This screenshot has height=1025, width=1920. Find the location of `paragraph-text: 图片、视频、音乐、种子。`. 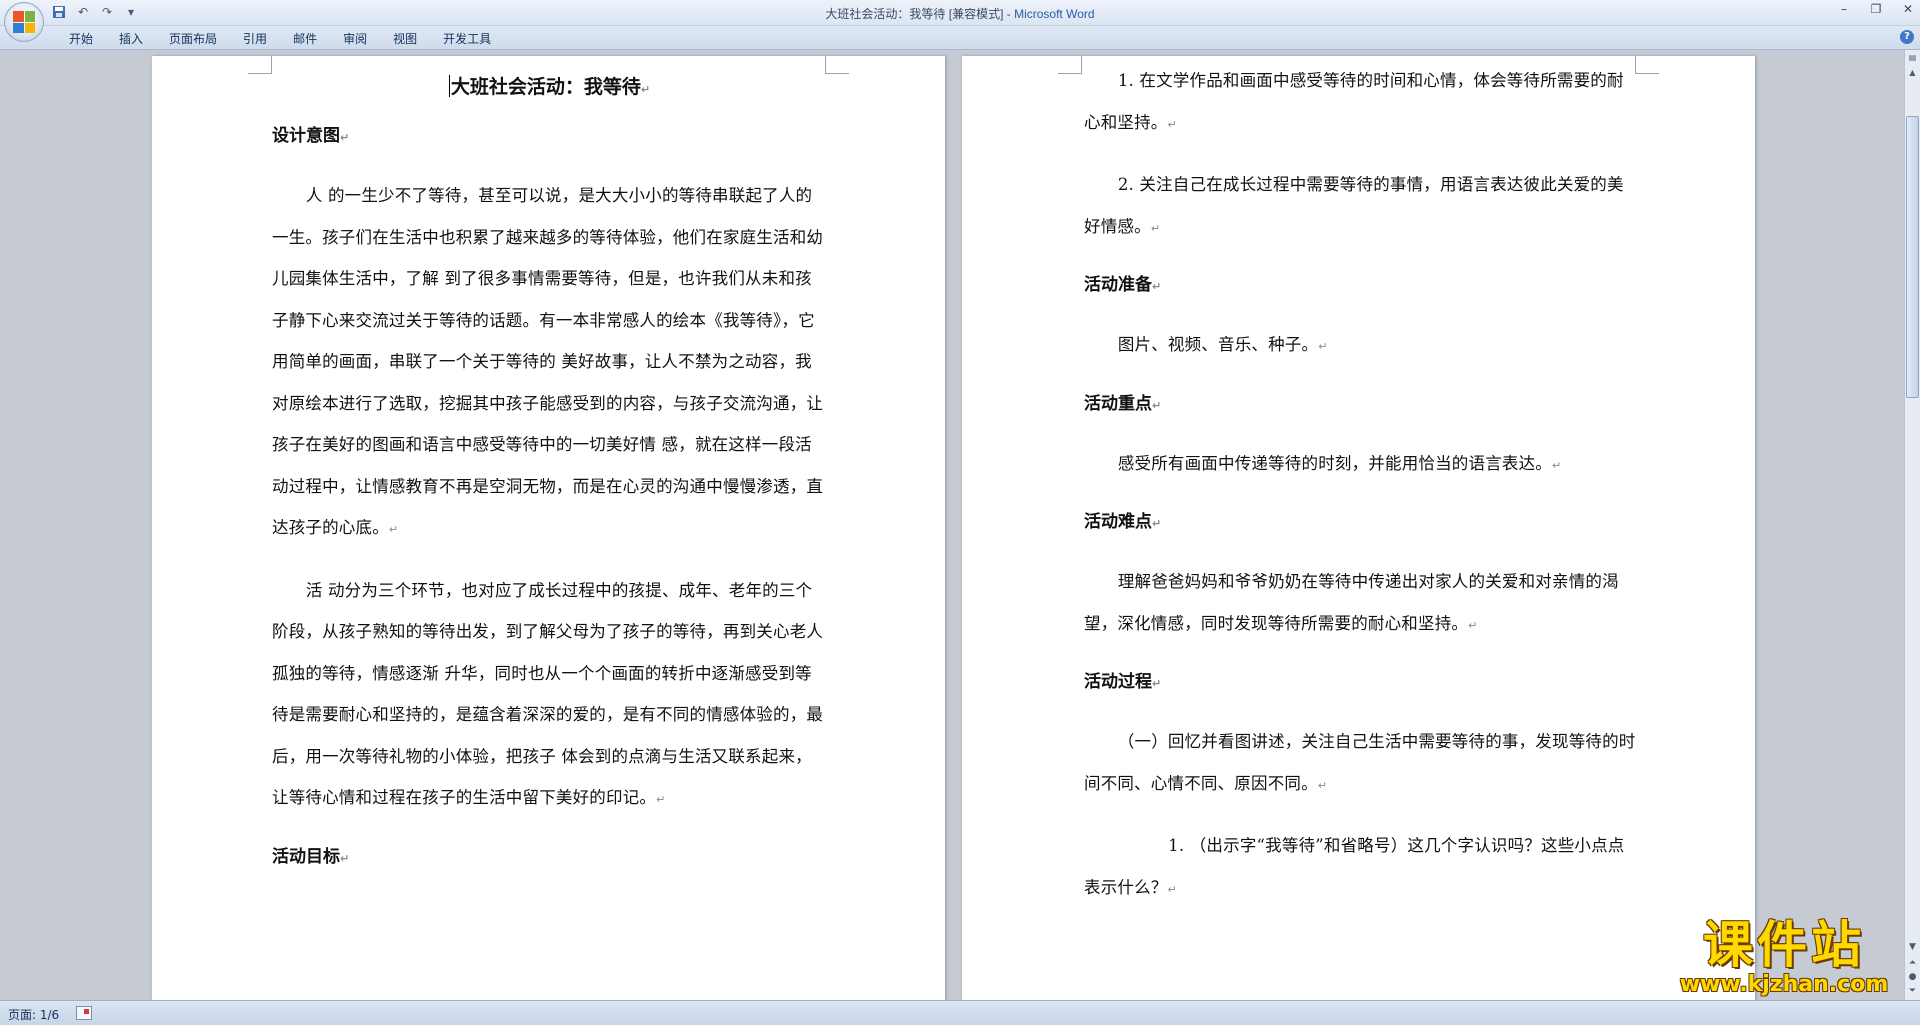

paragraph-text: 图片、视频、音乐、种子。 is located at coordinates (1218, 344).